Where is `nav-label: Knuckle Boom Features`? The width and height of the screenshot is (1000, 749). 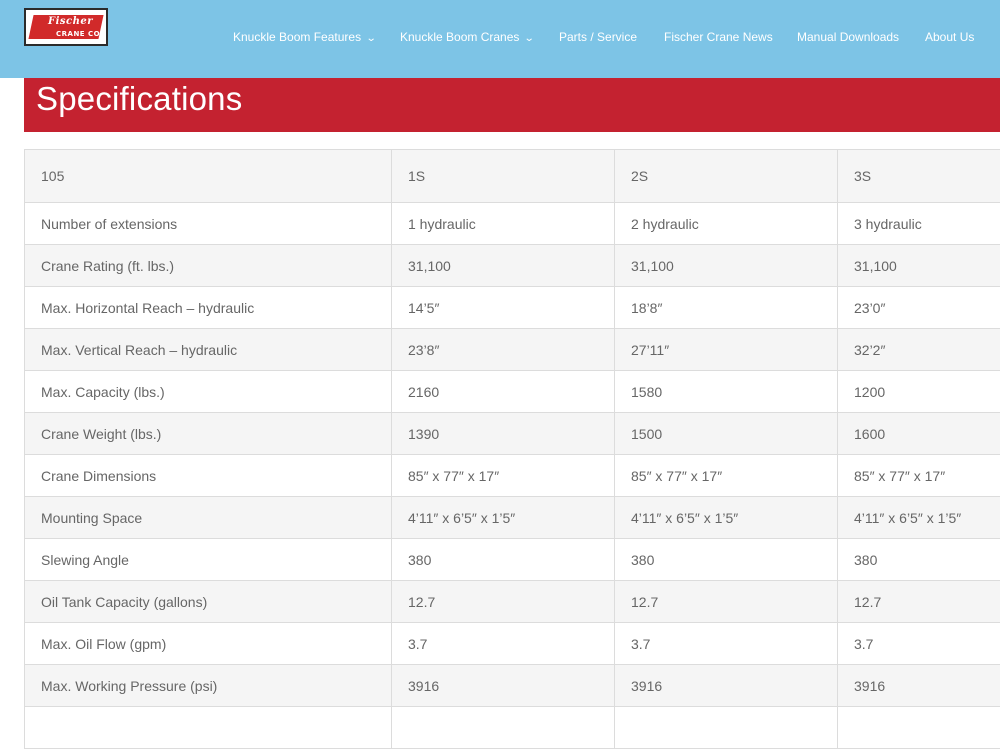
nav-label: Knuckle Boom Features is located at coordinates (297, 37).